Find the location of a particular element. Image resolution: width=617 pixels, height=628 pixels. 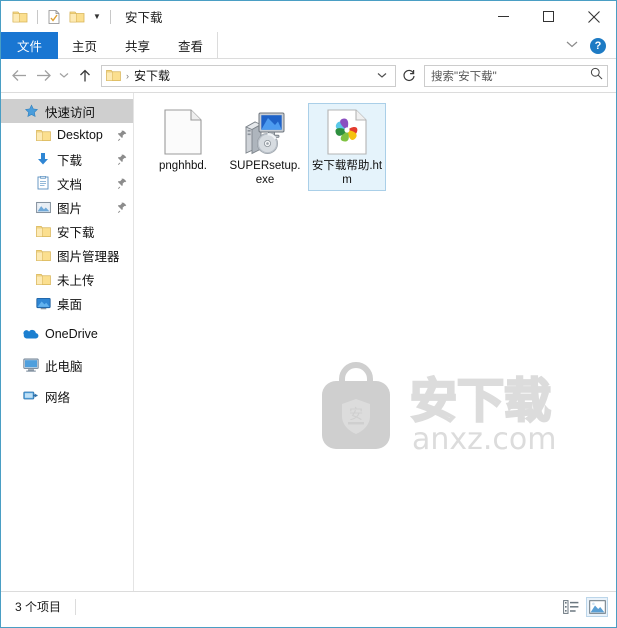

tab-home-label: 主页 is located at coordinates (85, 47).